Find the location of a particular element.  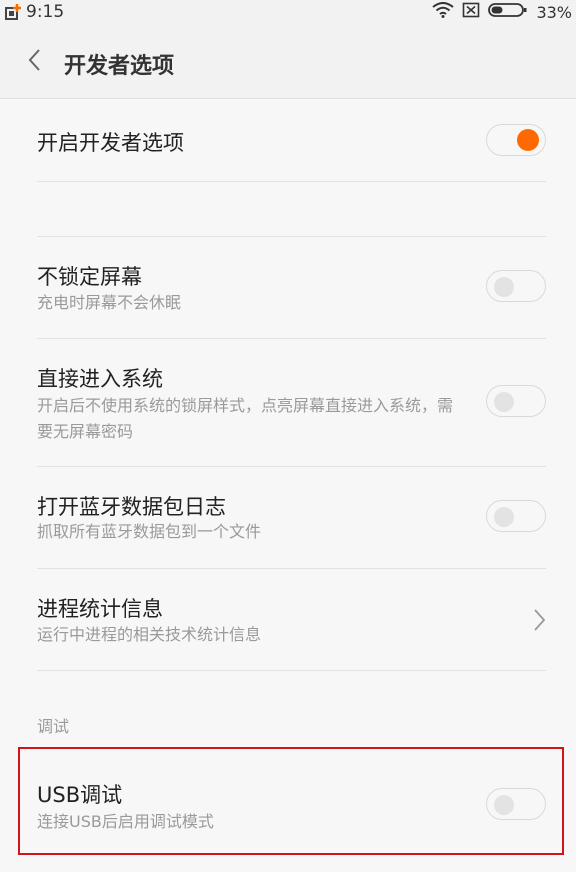

skip-lock-screen-subtitle: 开启后不使用系统的锁屏样式，点亮屏幕直接进入系统，需要无屏幕密码 is located at coordinates (245, 418).